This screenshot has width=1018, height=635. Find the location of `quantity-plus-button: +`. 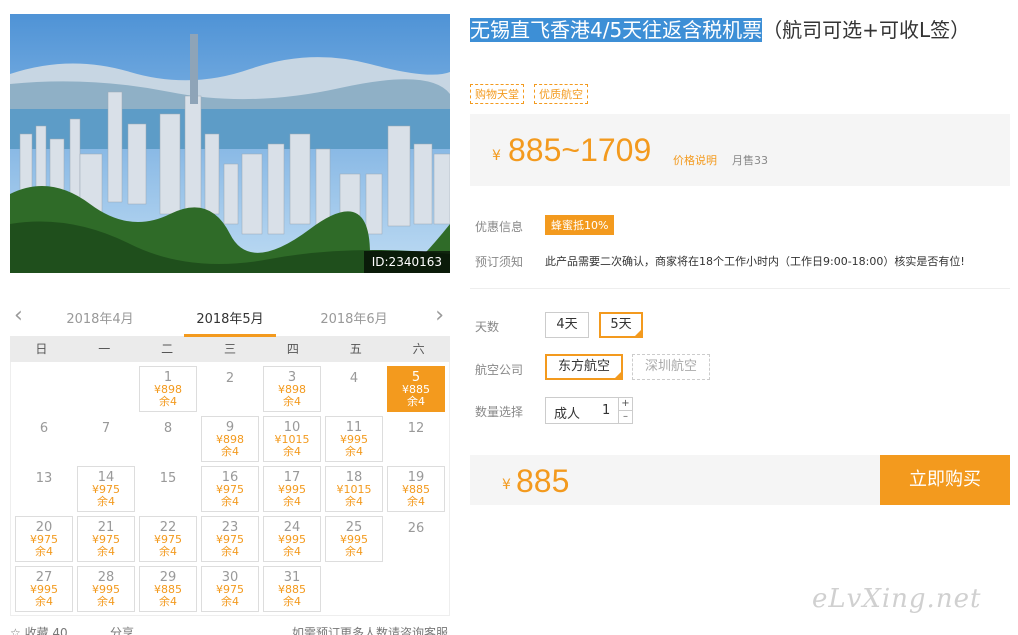

quantity-plus-button: + is located at coordinates (625, 404).